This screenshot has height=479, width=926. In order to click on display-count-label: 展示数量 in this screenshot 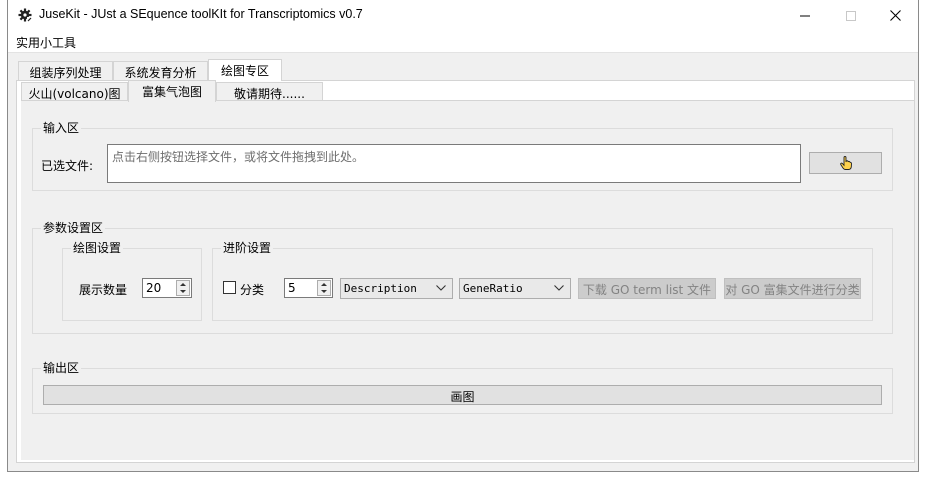, I will do `click(103, 290)`.